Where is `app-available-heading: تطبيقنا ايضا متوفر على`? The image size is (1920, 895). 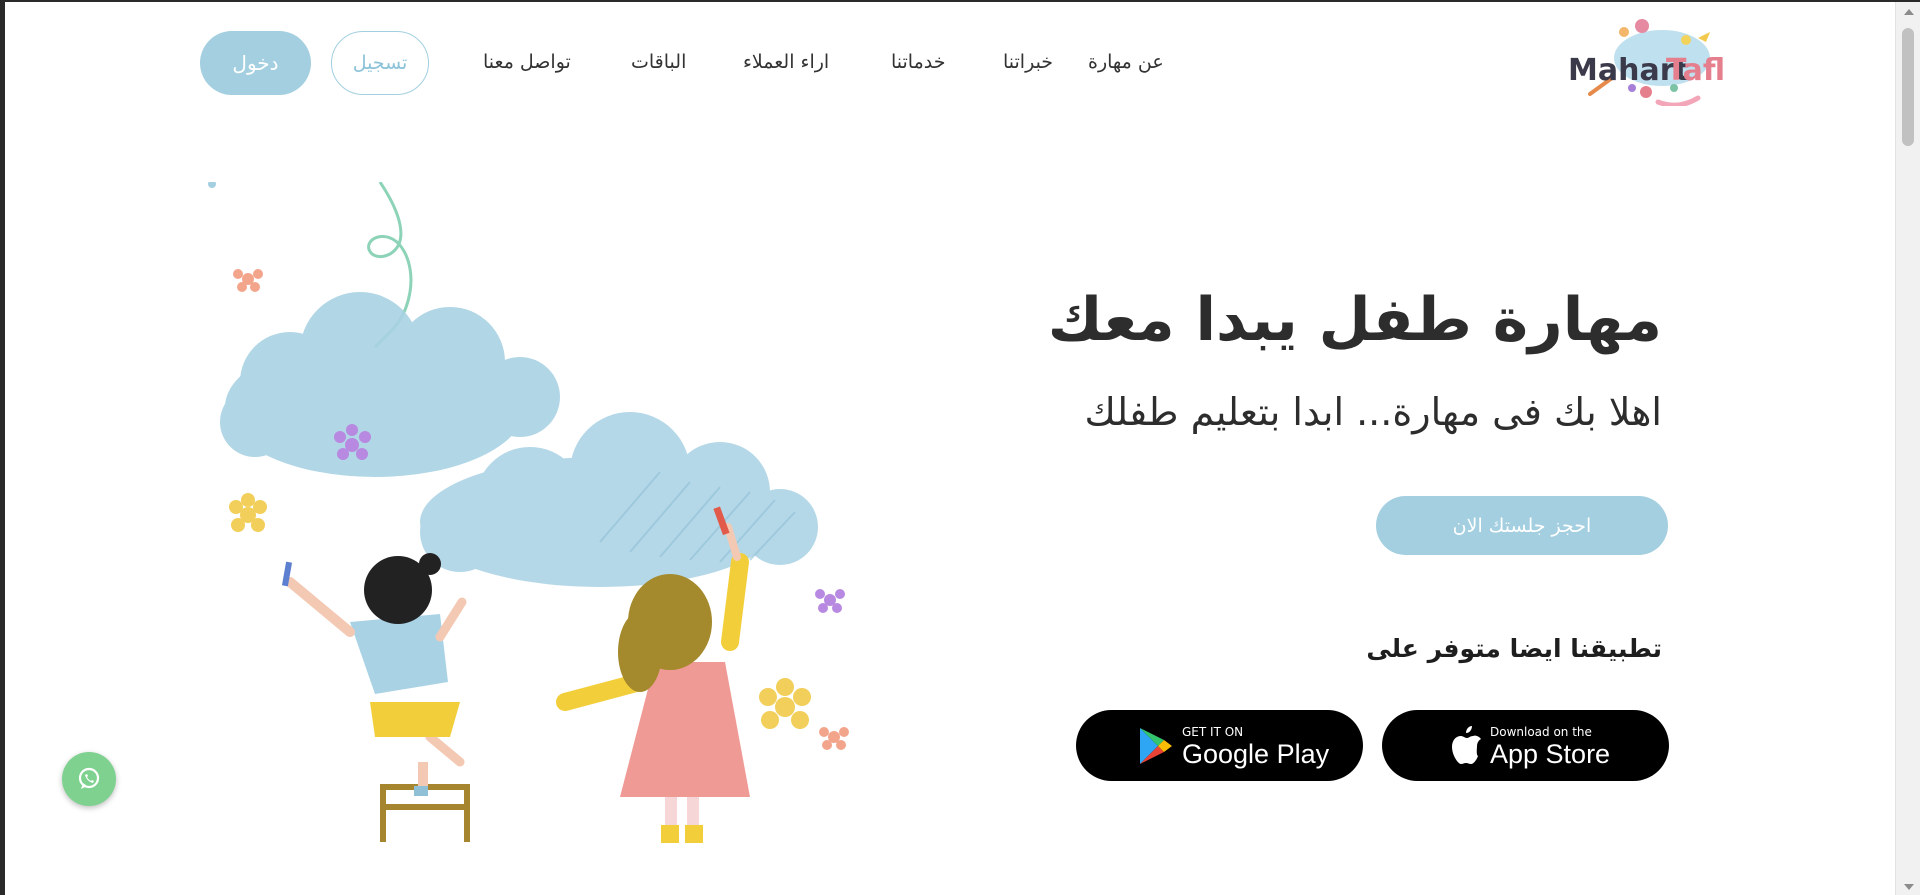
app-available-heading: تطبيقنا ايضا متوفر على is located at coordinates (1514, 648).